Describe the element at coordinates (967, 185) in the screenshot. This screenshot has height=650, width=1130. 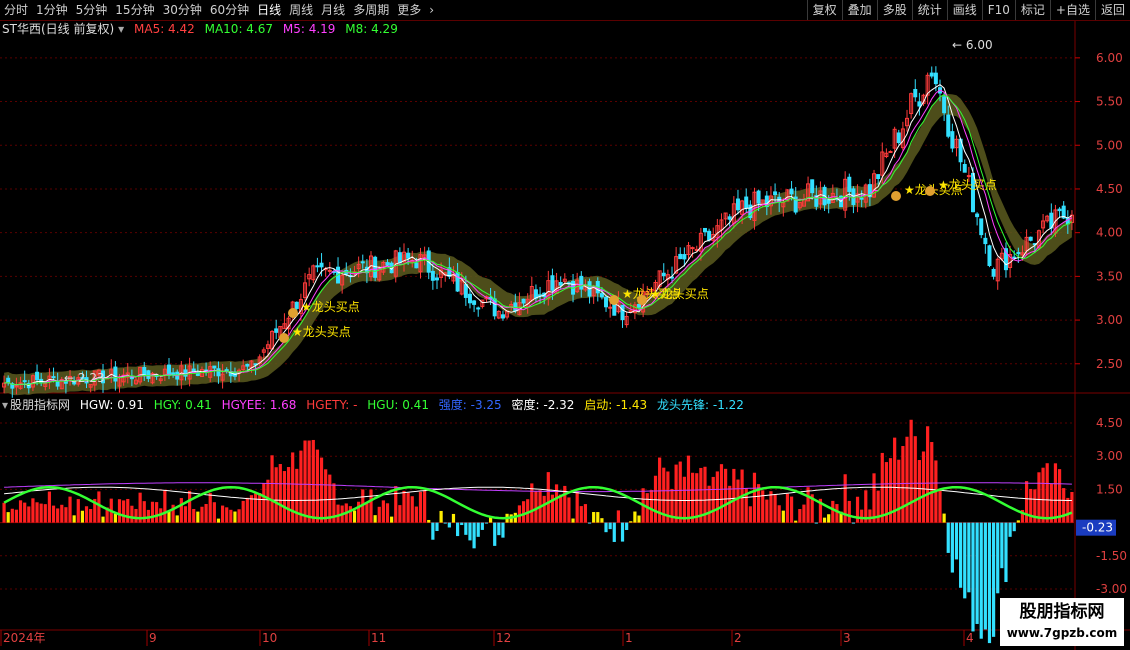
I see `buy-point-label: ★龙头买点` at that location.